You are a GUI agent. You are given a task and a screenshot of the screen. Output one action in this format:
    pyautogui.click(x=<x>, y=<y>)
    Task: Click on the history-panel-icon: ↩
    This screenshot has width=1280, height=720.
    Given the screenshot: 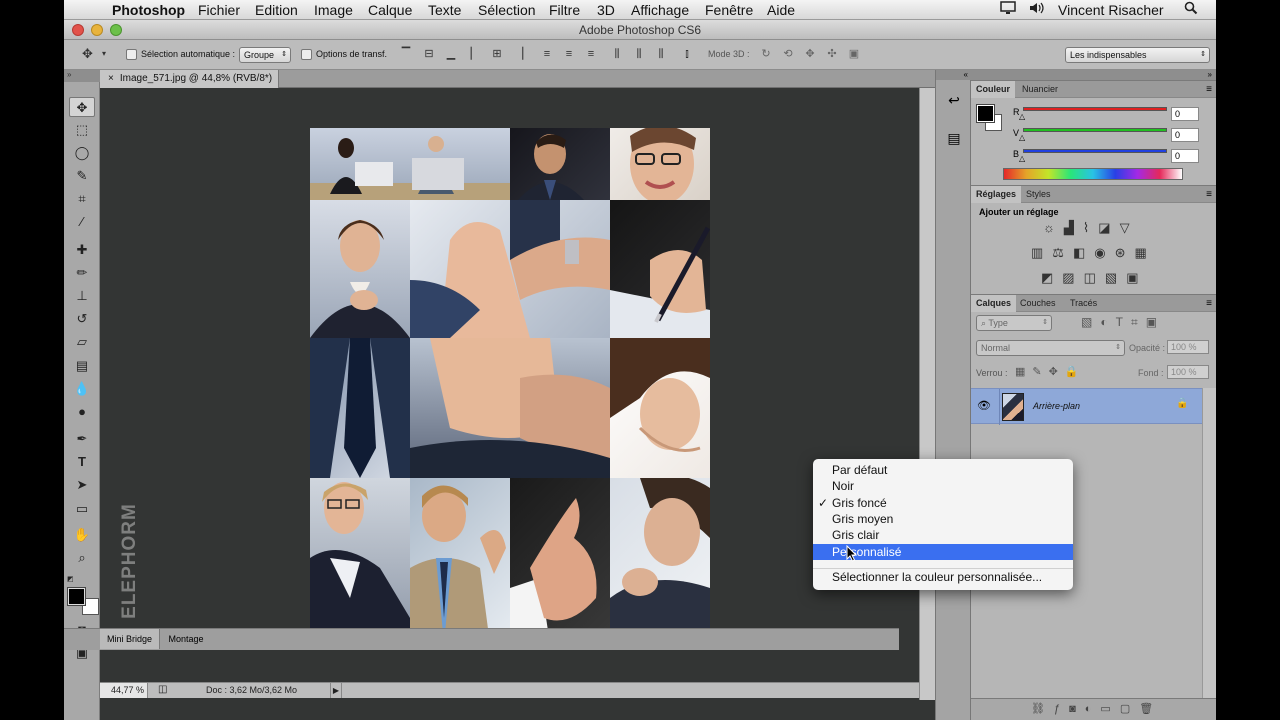 What is the action you would take?
    pyautogui.click(x=954, y=100)
    